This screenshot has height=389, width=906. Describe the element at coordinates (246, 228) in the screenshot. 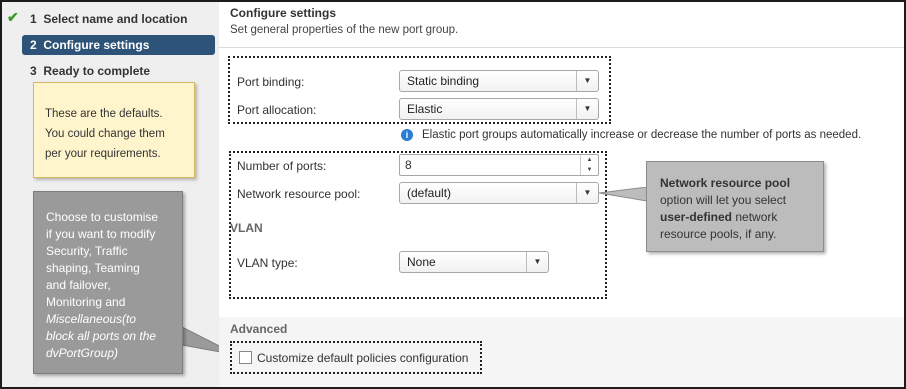

I see `vlan-section-title: VLAN` at that location.